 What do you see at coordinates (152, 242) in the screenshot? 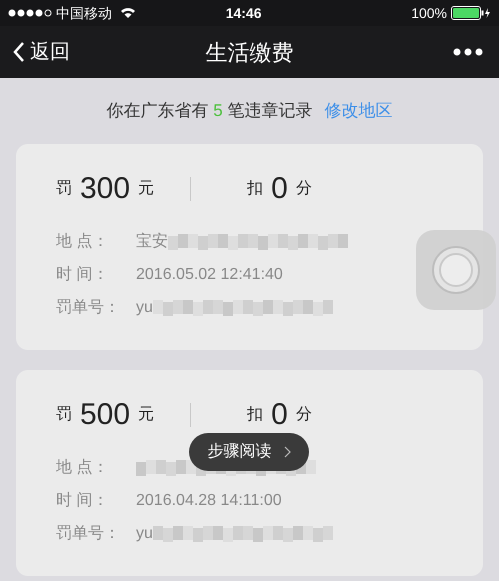
I see `field-value: 宝安` at bounding box center [152, 242].